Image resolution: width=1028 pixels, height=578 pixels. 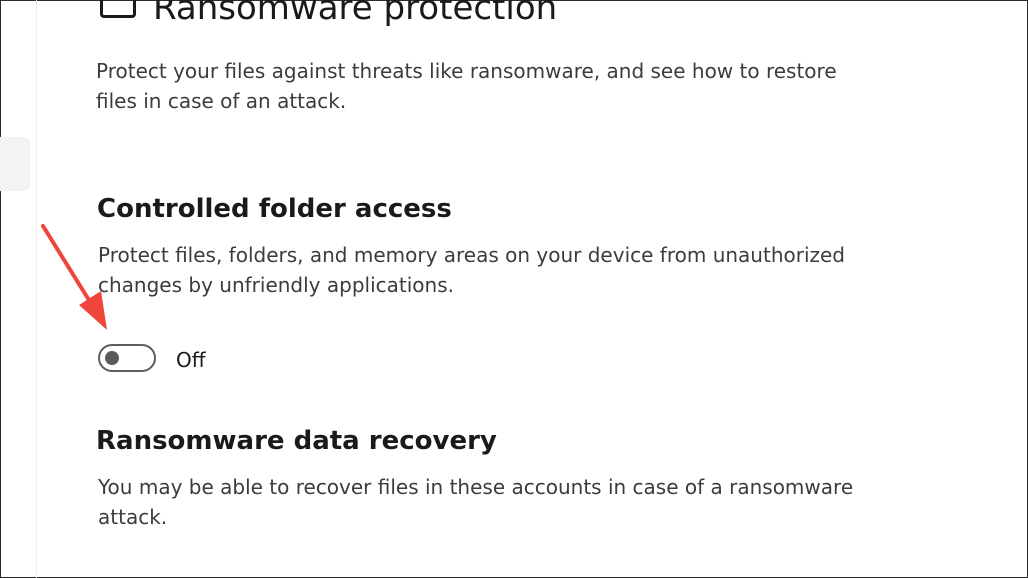 I want to click on page-title: Ransomware protection, so click(x=355, y=14).